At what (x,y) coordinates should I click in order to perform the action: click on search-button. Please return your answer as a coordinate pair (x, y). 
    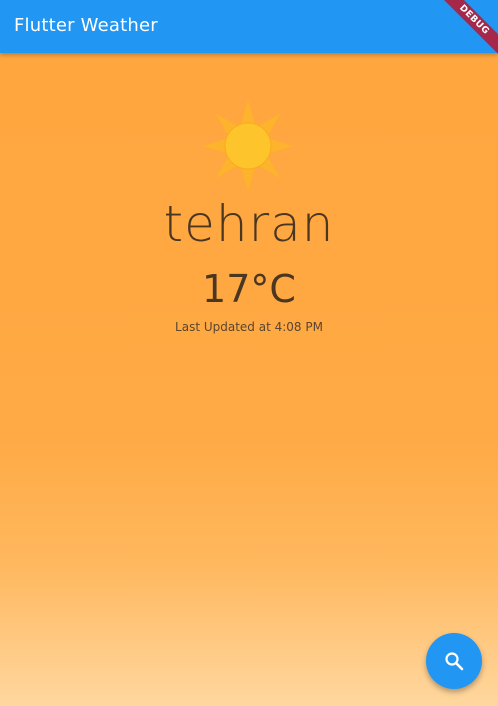
    Looking at the image, I should click on (454, 661).